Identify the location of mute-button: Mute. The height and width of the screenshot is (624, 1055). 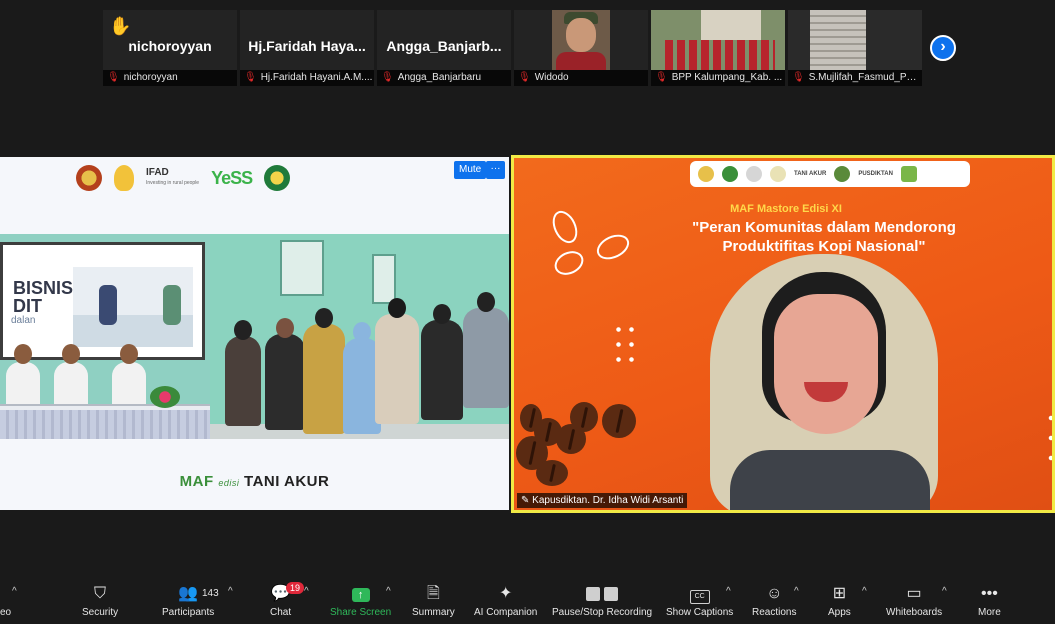
(470, 170).